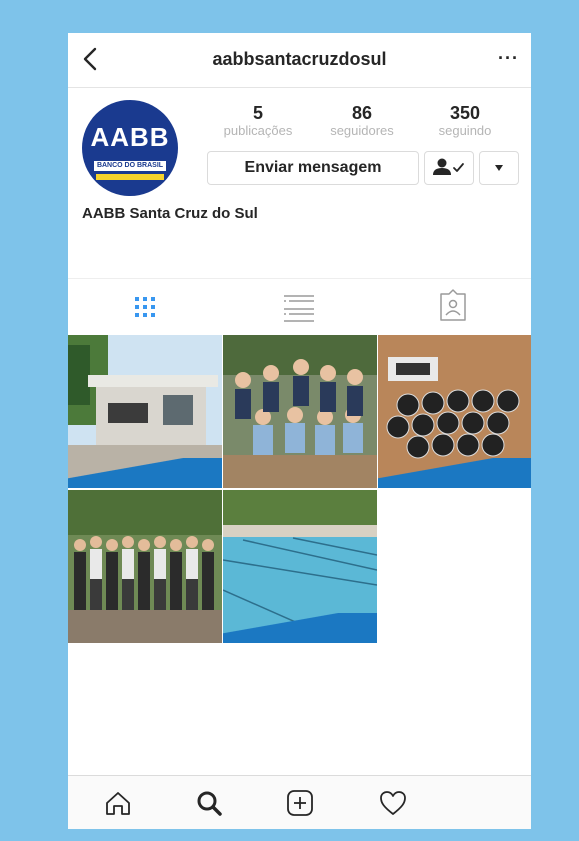 This screenshot has height=841, width=579. I want to click on following-user-icon, so click(448, 166).